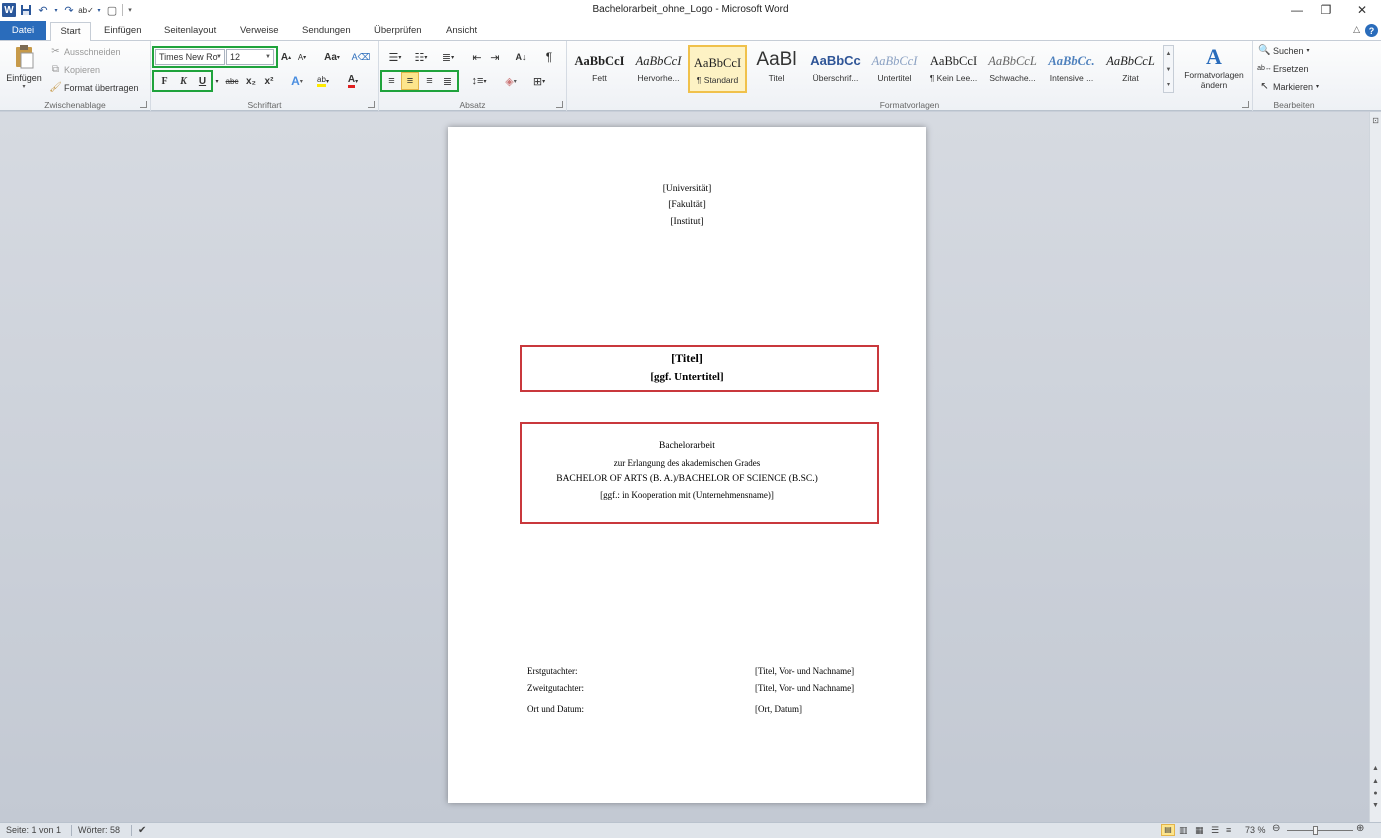 Image resolution: width=1381 pixels, height=838 pixels. I want to click on tab-verweise: Verweise, so click(259, 31).